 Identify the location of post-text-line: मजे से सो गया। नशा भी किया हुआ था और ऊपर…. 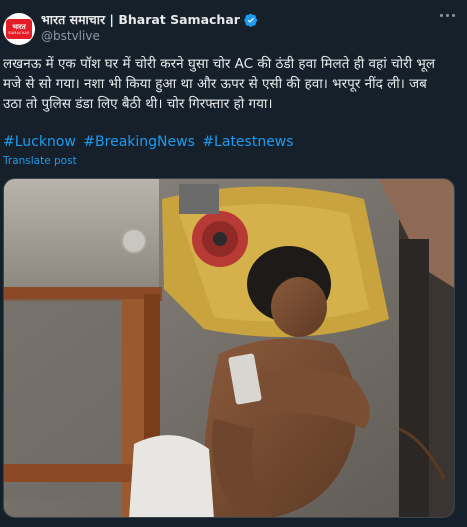
(215, 84).